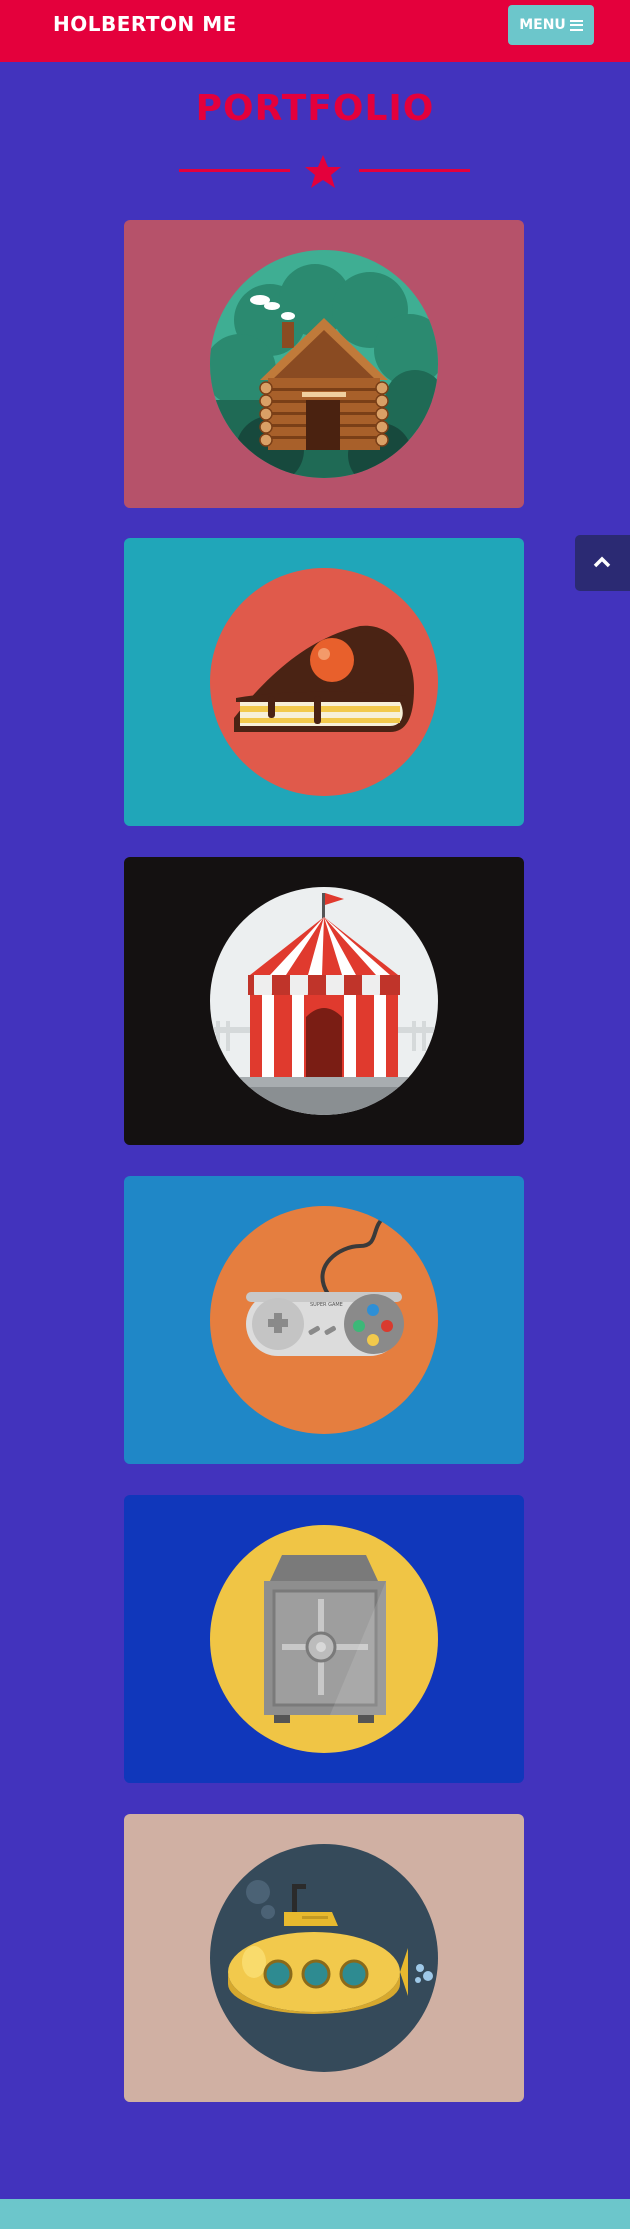  I want to click on chevron-up-icon, so click(602, 562).